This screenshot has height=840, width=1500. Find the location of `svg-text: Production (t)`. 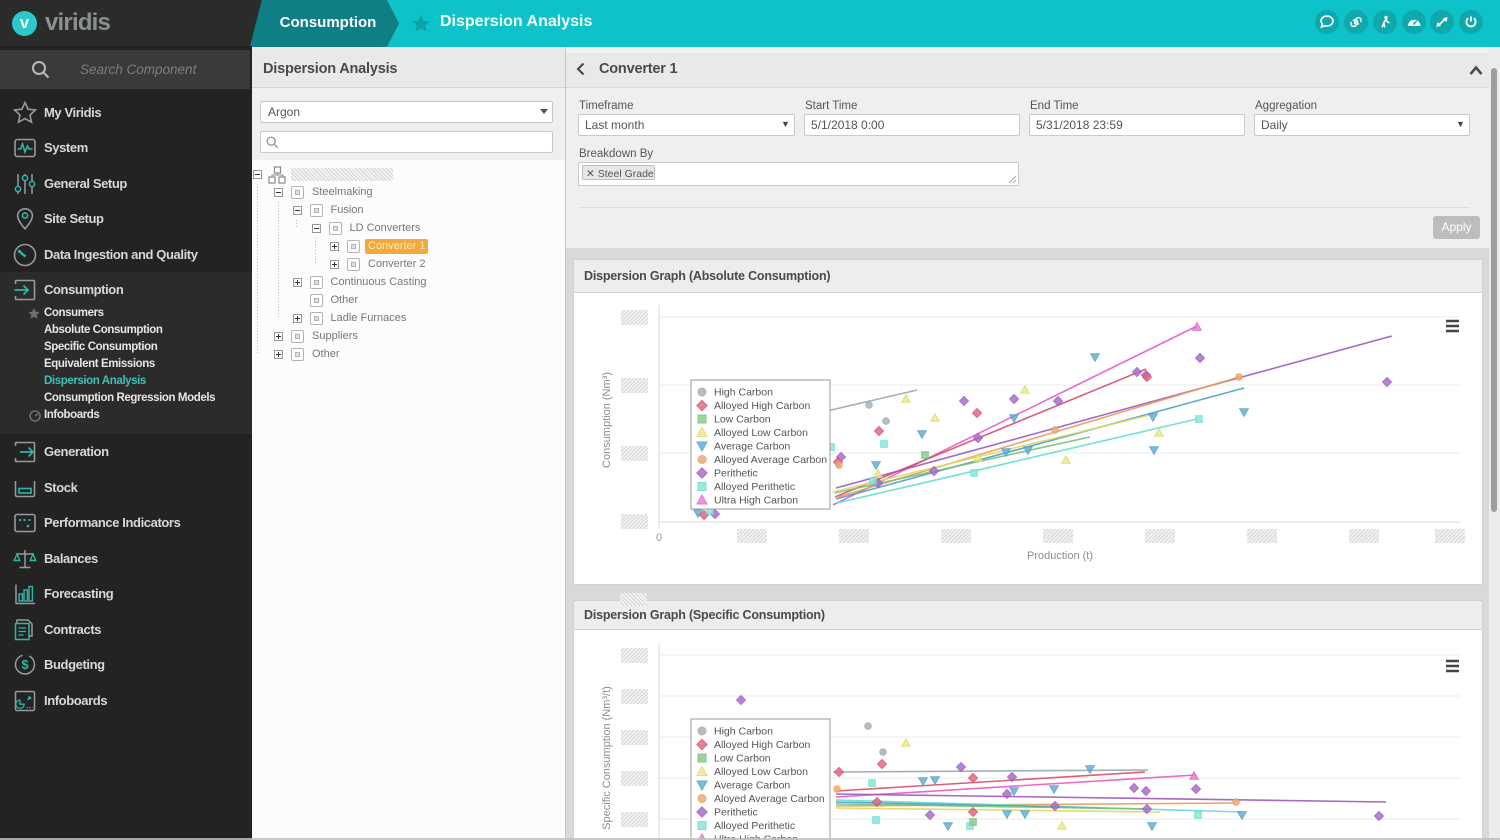

svg-text: Production (t) is located at coordinates (1060, 556).